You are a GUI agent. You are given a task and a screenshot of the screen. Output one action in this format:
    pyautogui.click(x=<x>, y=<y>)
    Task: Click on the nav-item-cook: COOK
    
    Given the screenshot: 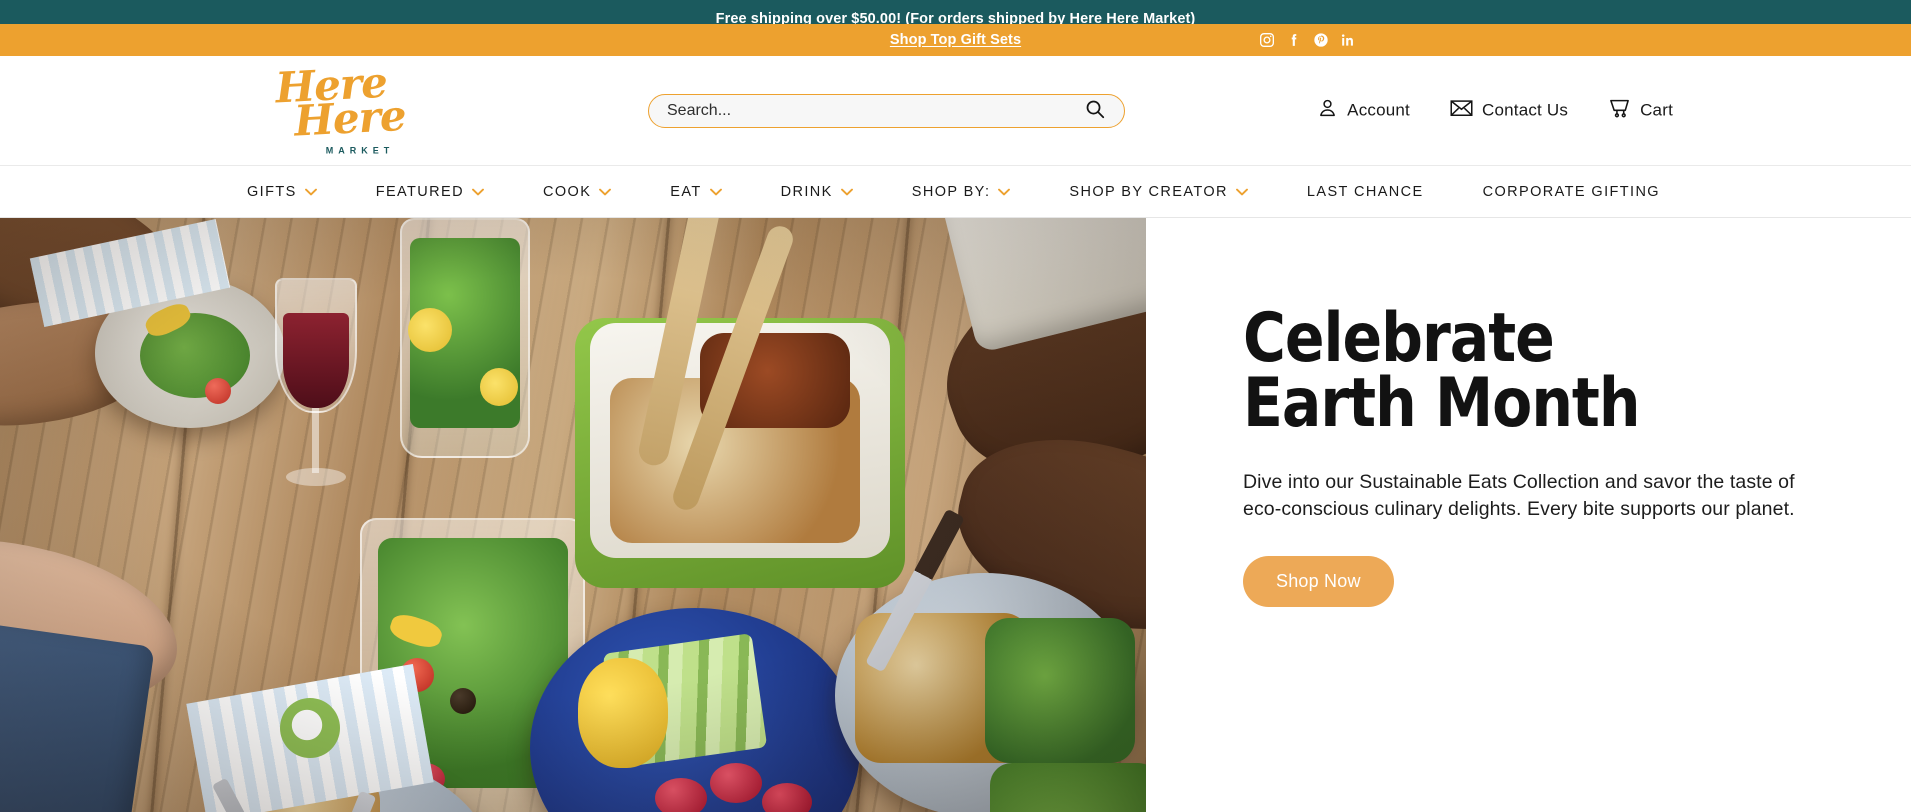 What is the action you would take?
    pyautogui.click(x=591, y=192)
    